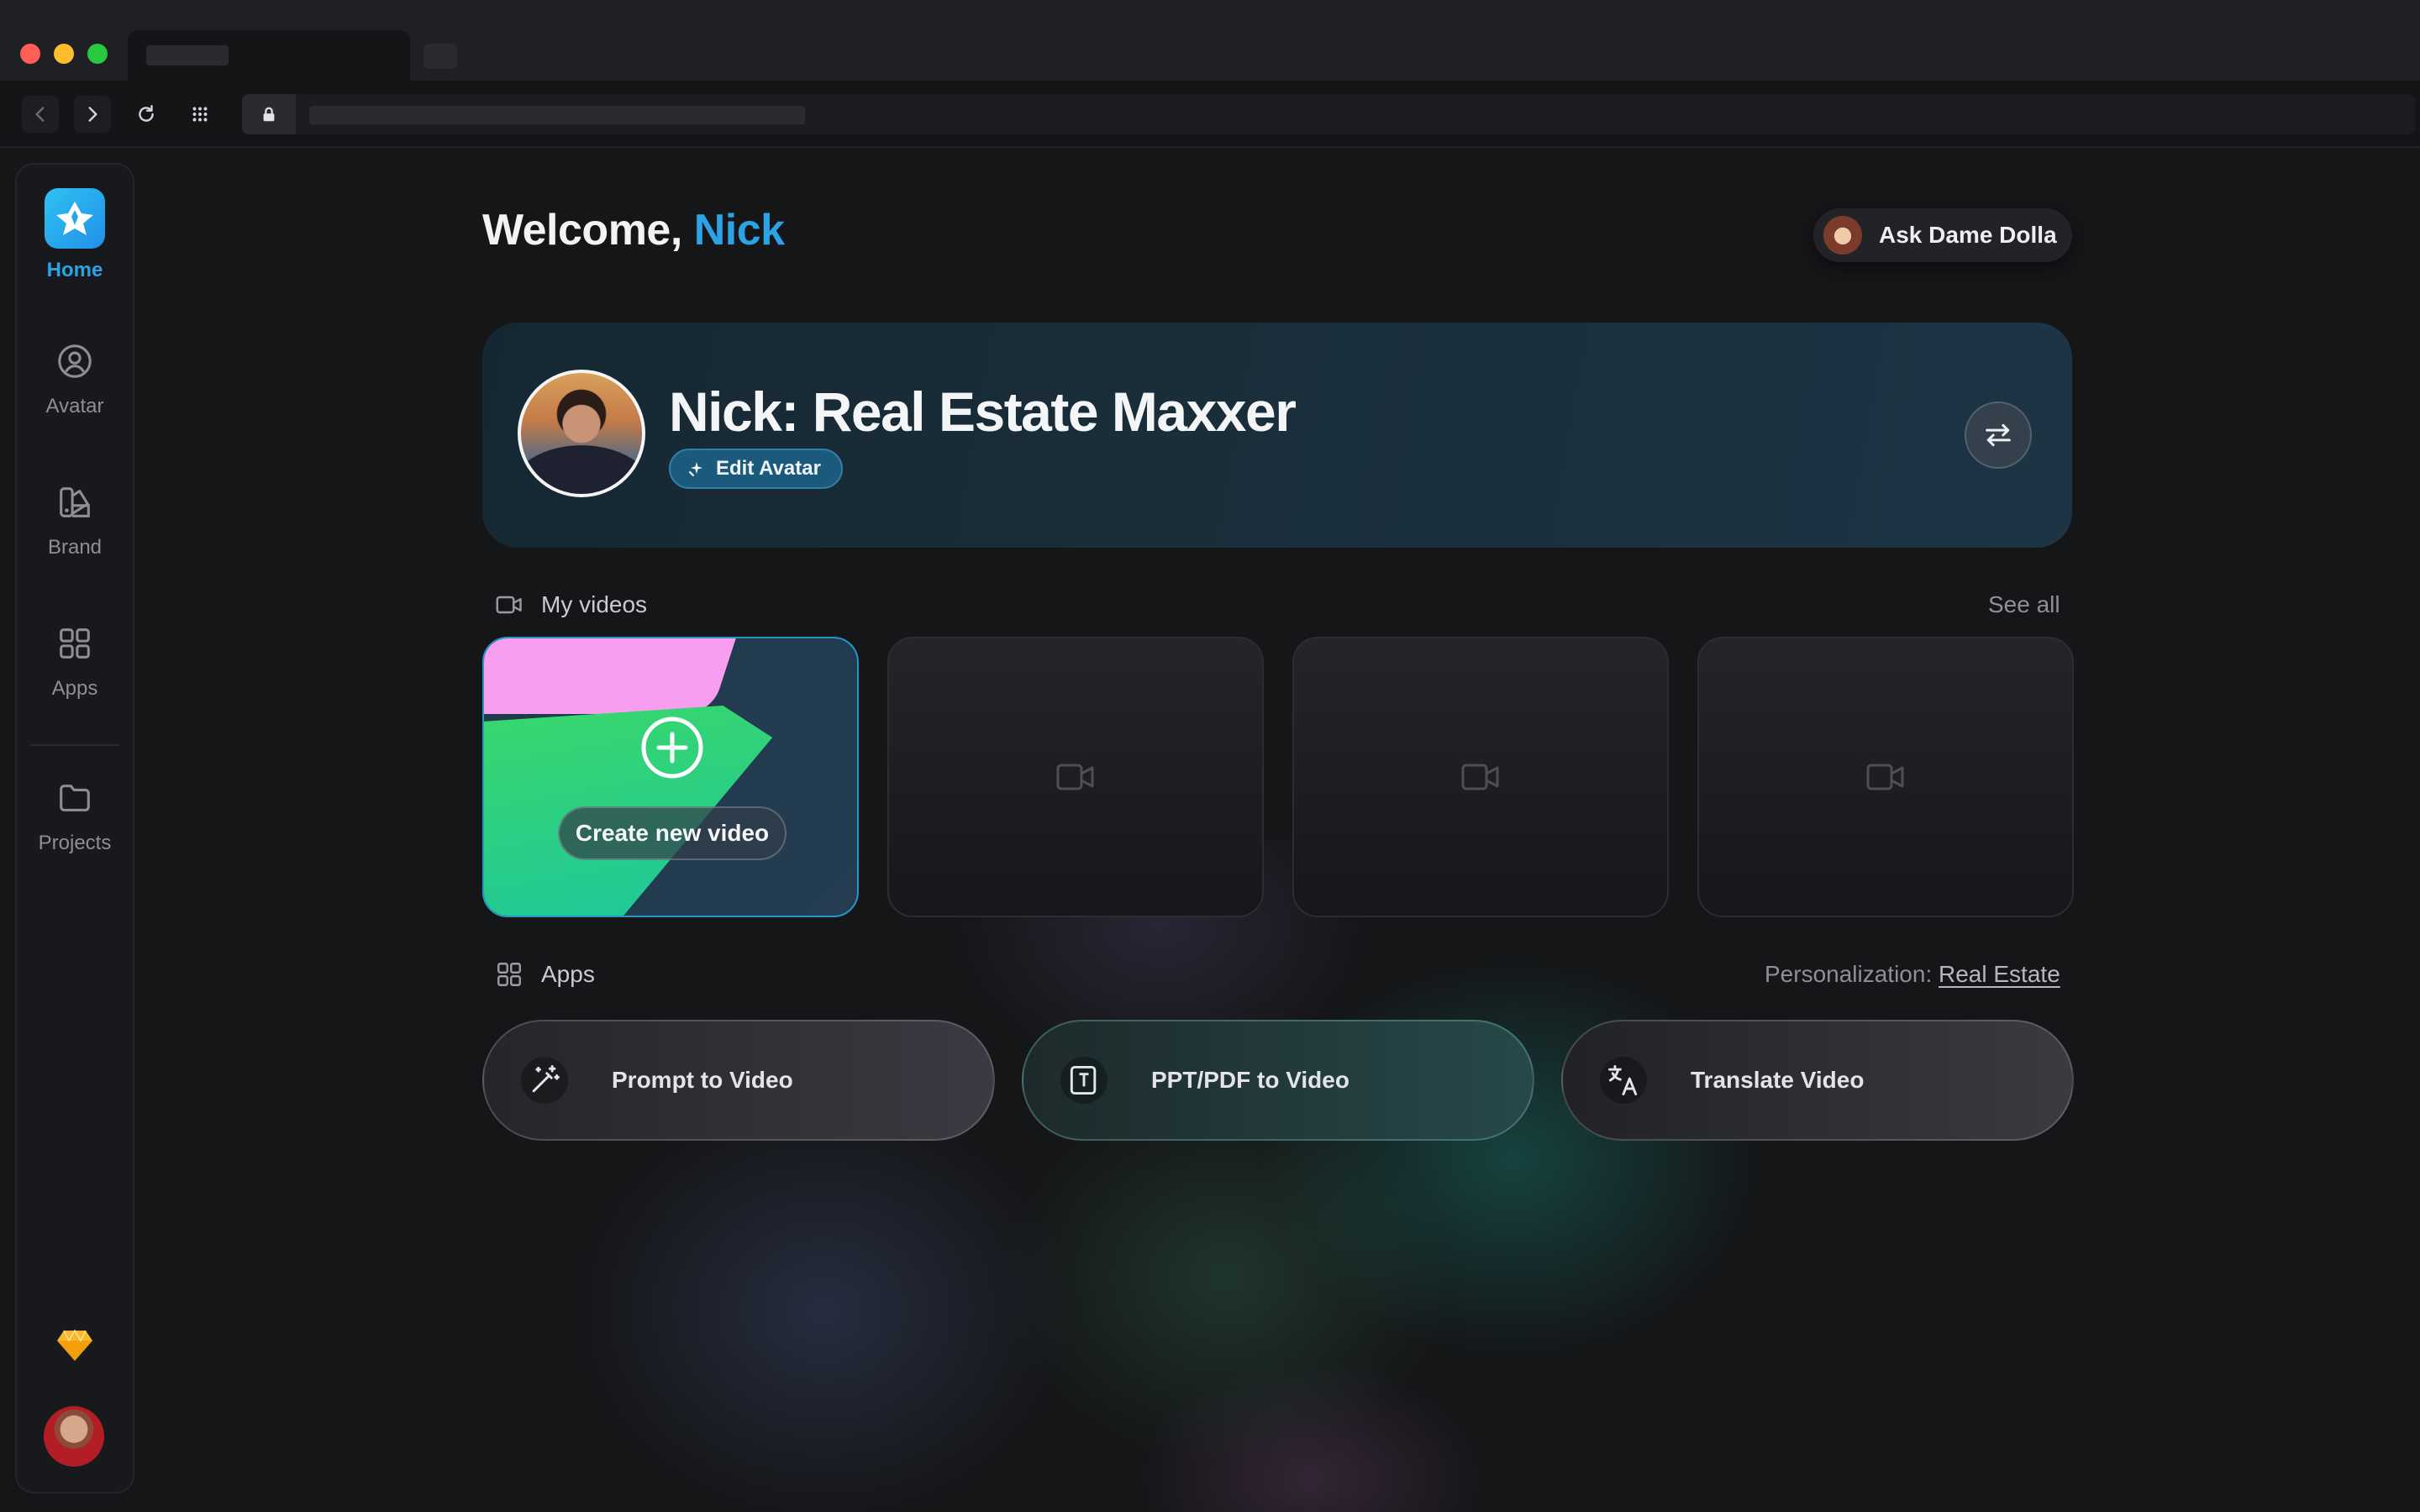  Describe the element at coordinates (75, 502) in the screenshot. I see `palette-swatch-icon` at that location.